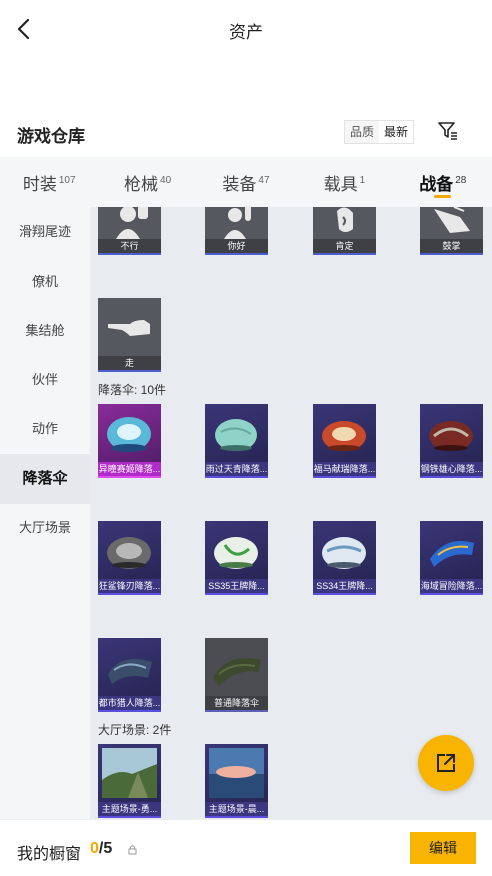  I want to click on parachute-section-title: 降落伞: 10件, so click(132, 390).